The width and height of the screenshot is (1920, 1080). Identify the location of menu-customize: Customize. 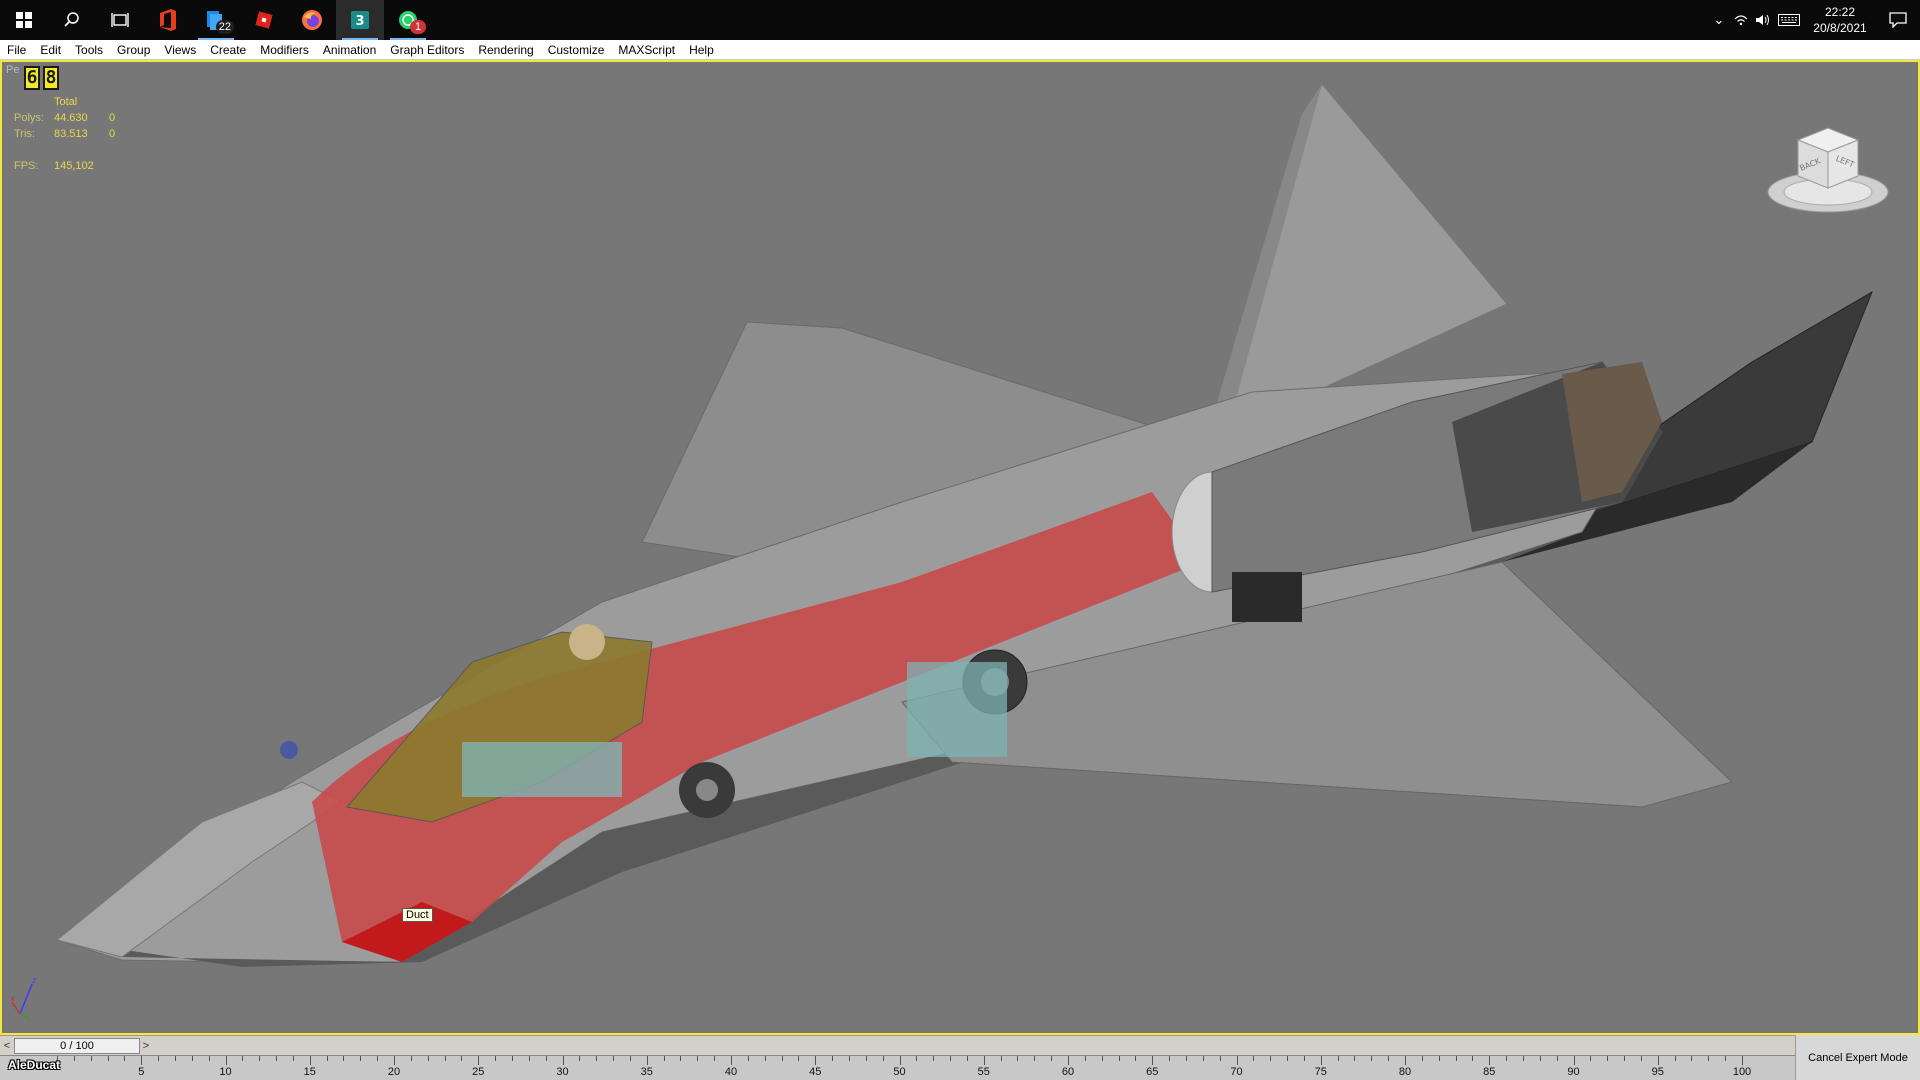
(576, 50).